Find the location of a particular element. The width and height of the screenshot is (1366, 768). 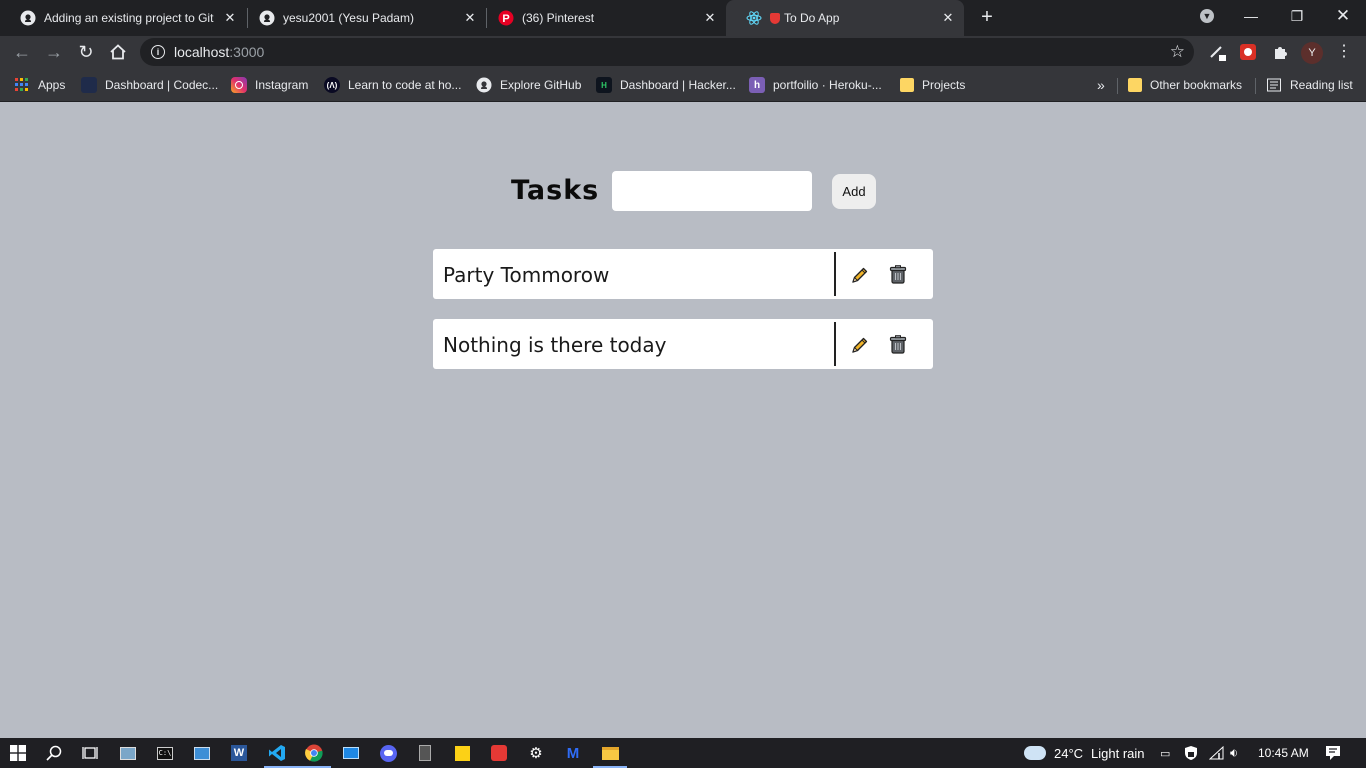

wifi-icon is located at coordinates (1217, 753).